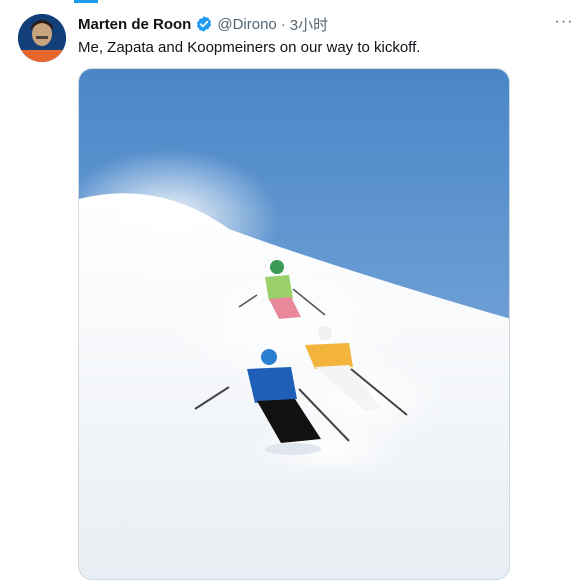 The image size is (588, 585). What do you see at coordinates (309, 24) in the screenshot?
I see `timestamp: 3小时` at bounding box center [309, 24].